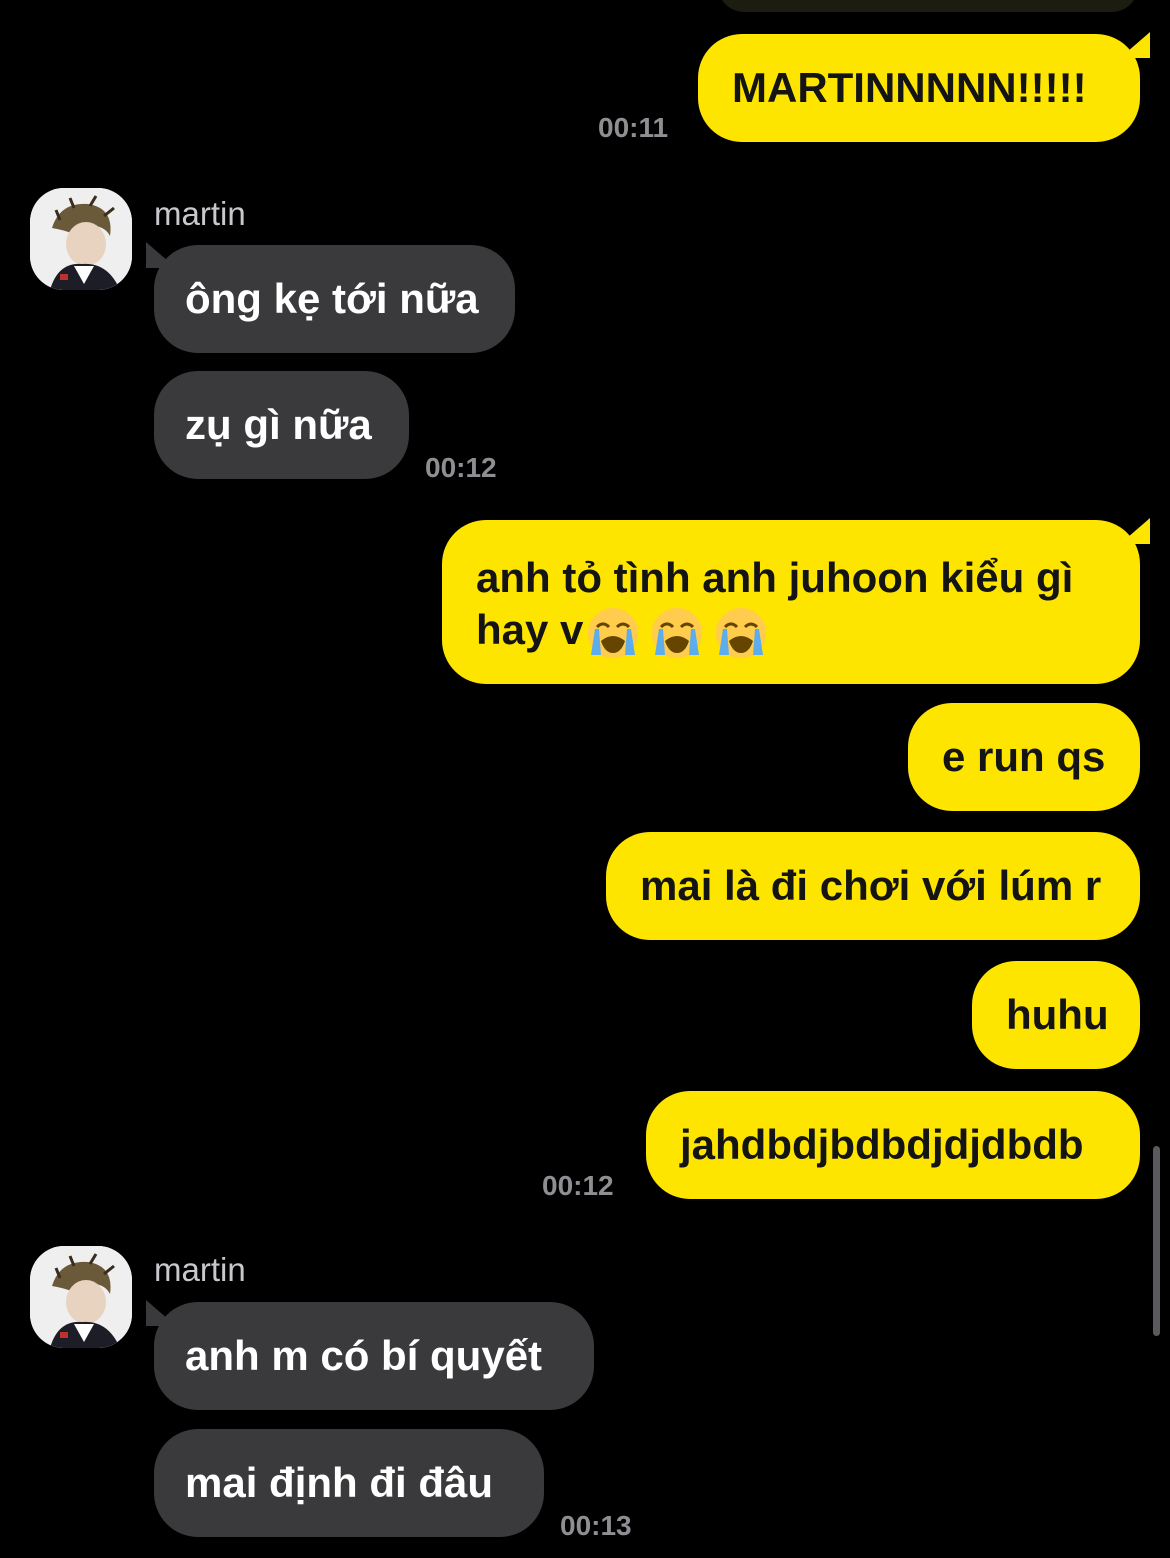 The width and height of the screenshot is (1170, 1558). I want to click on incoming-message-bubble: anh m có bí quyết, so click(374, 1356).